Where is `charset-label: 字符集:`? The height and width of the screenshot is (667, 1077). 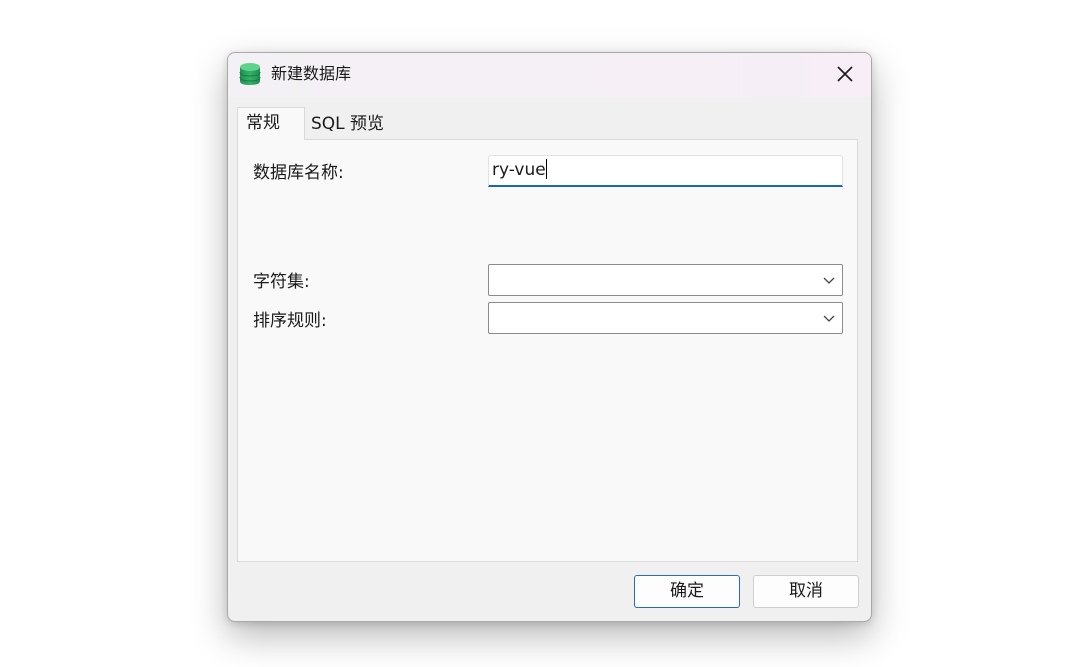
charset-label: 字符集: is located at coordinates (281, 282).